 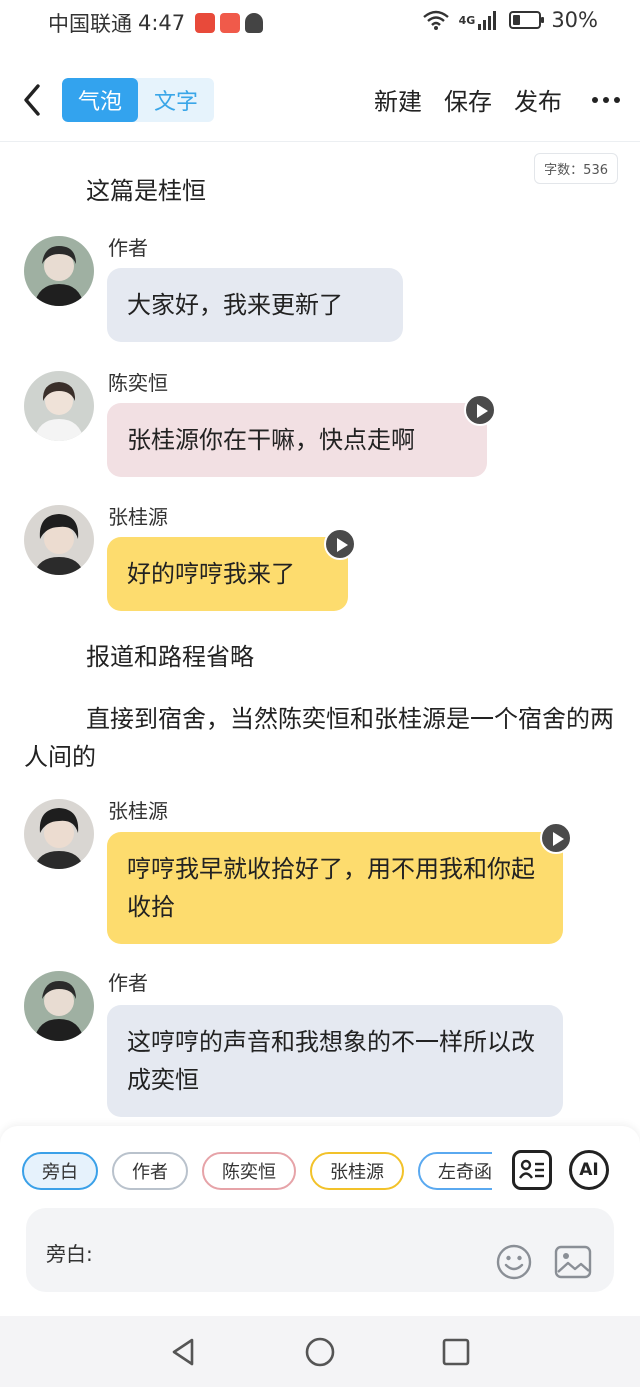 I want to click on notification-icons, so click(x=229, y=23).